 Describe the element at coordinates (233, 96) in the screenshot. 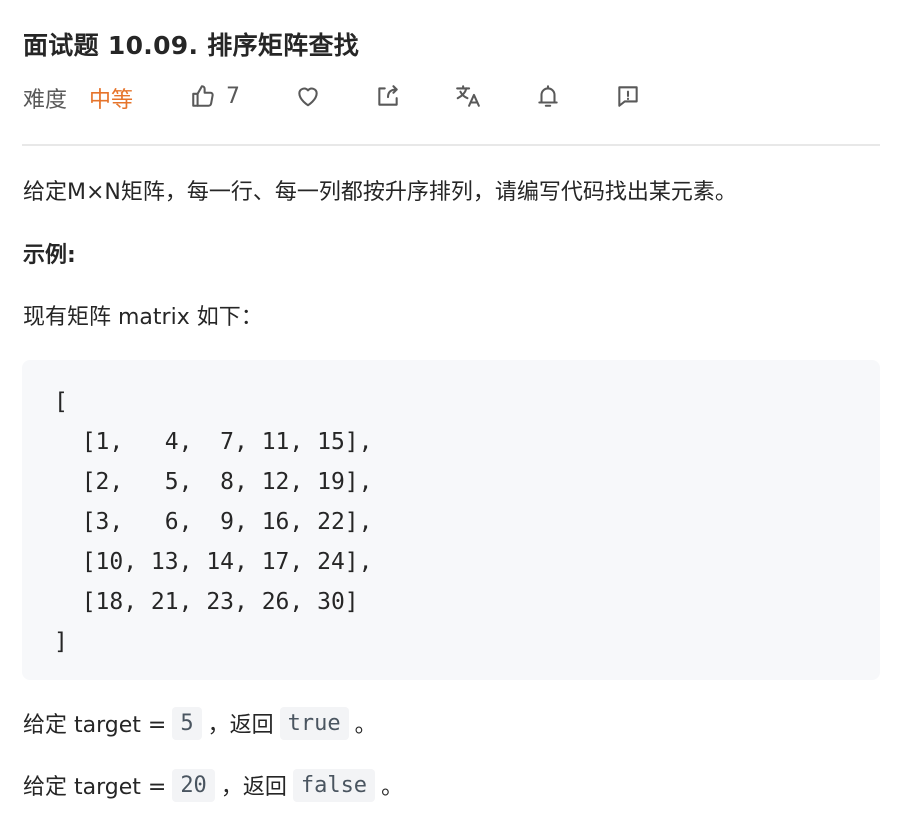

I see `like-count: 7` at that location.